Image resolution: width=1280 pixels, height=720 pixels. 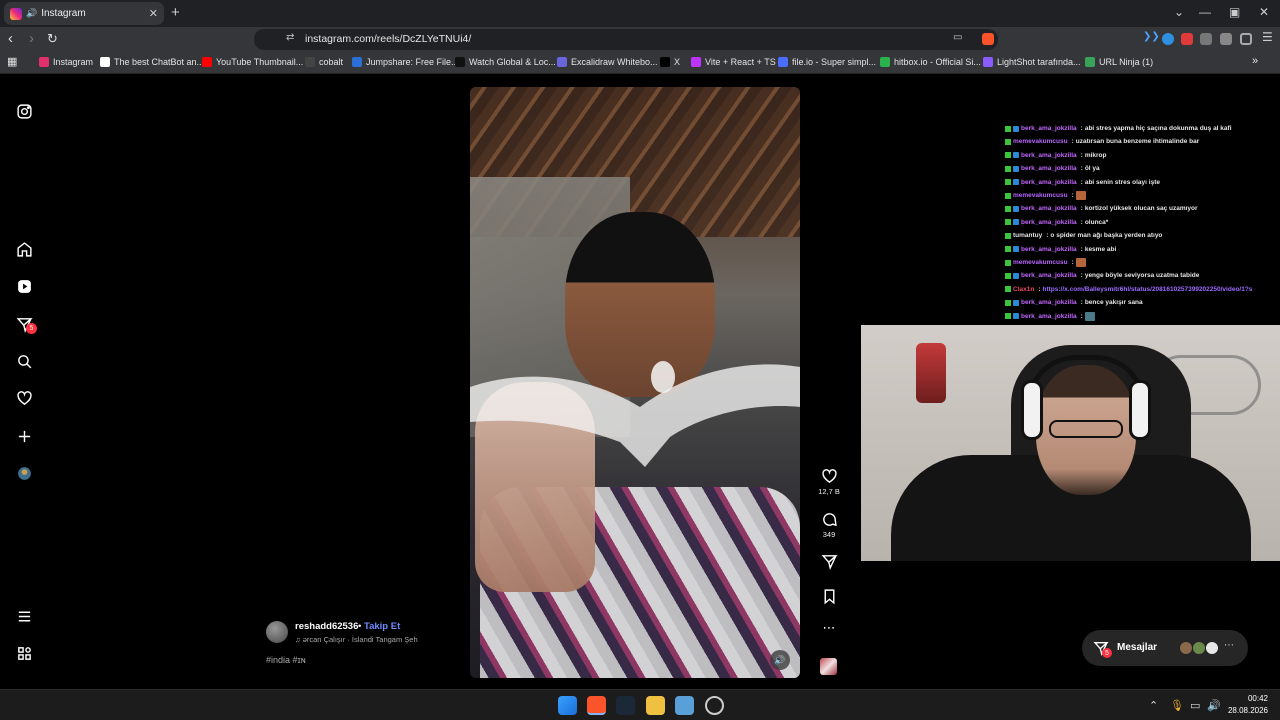 I want to click on site-settings-icon: ⇄, so click(x=290, y=37).